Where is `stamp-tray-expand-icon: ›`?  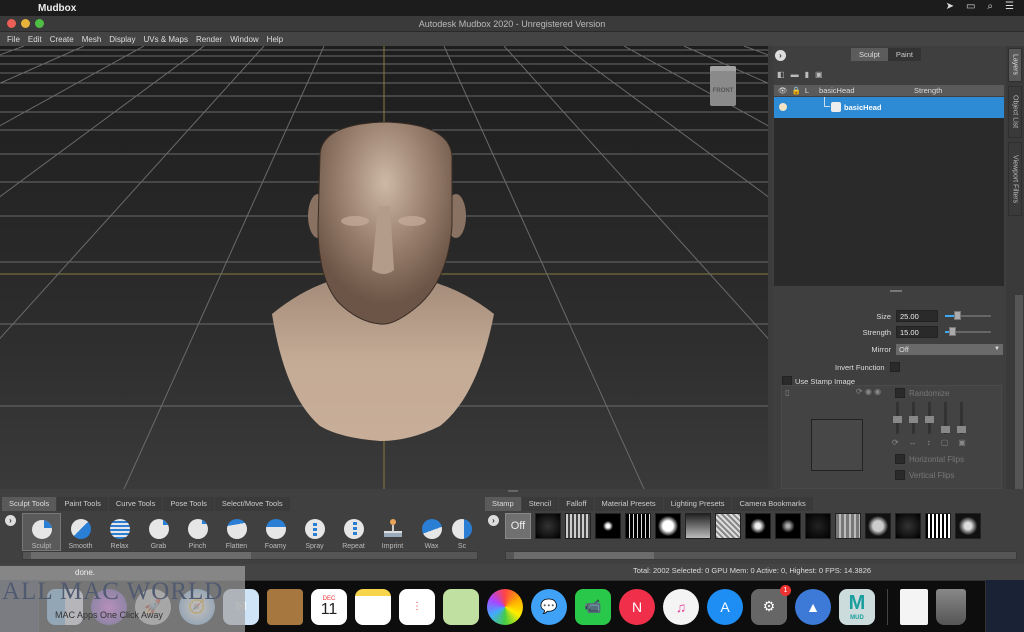
stamp-tray-expand-icon: › is located at coordinates (493, 520).